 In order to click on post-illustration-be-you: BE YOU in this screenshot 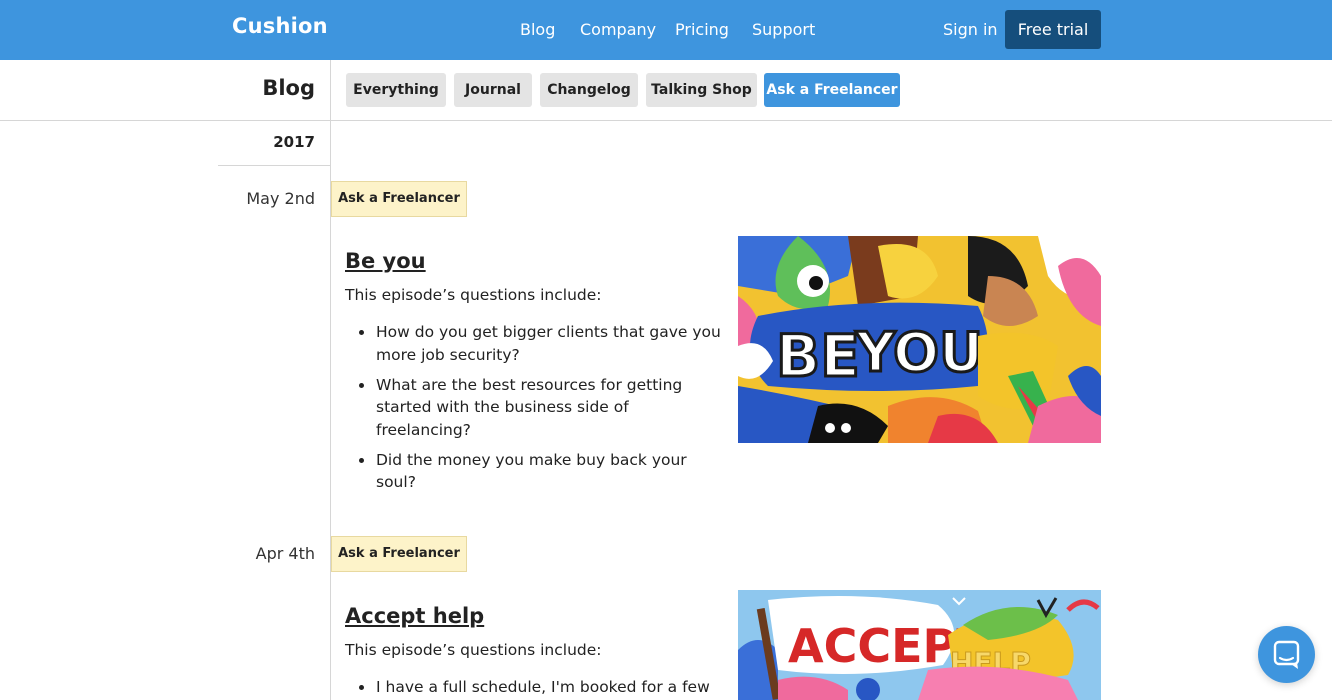, I will do `click(919, 339)`.